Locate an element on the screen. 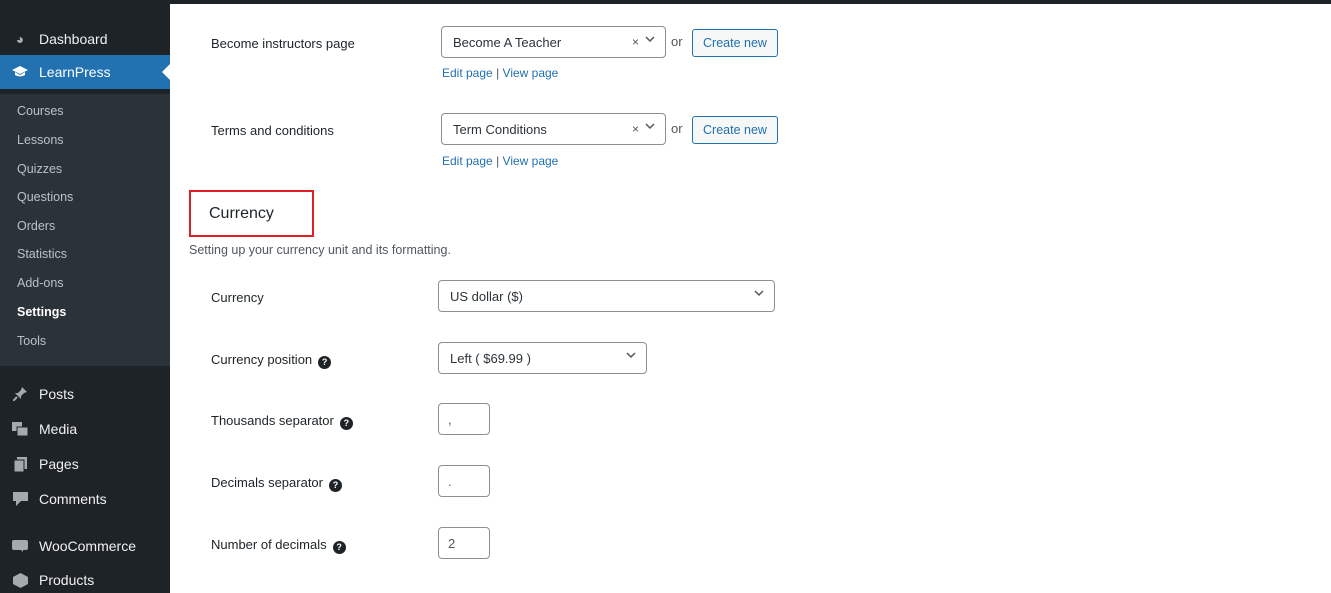 This screenshot has width=1331, height=593. submenu-courses: Courses is located at coordinates (40, 111).